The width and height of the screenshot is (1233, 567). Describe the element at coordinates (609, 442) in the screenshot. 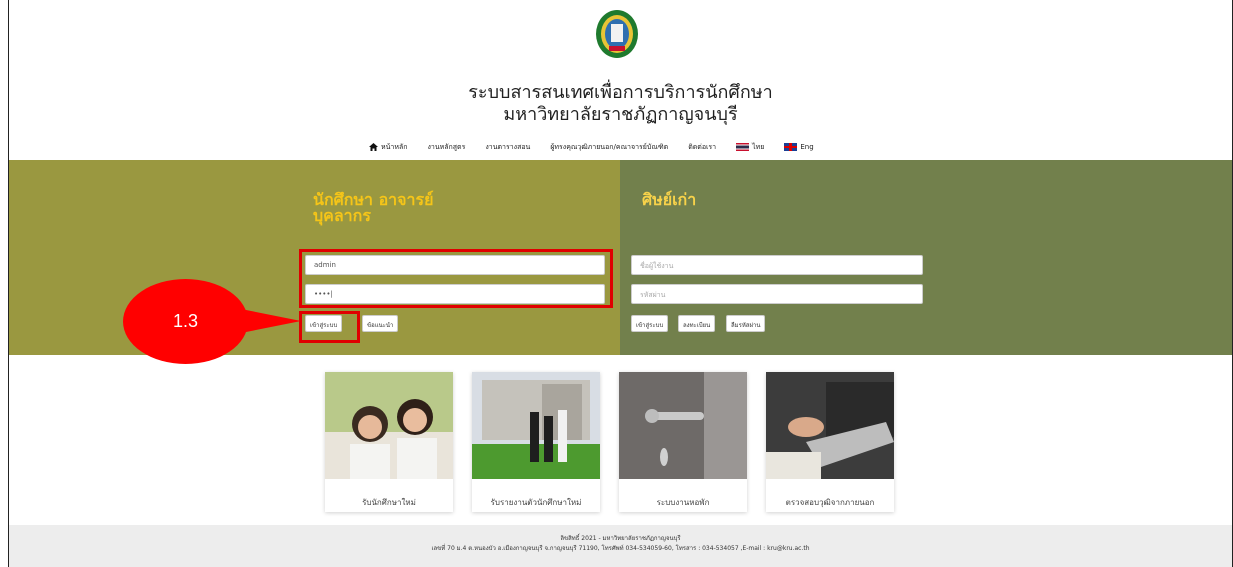

I see `service-cards: รับนักศึกษาใหม่ รับรายงานตัวนักศึกษาใหม่` at that location.